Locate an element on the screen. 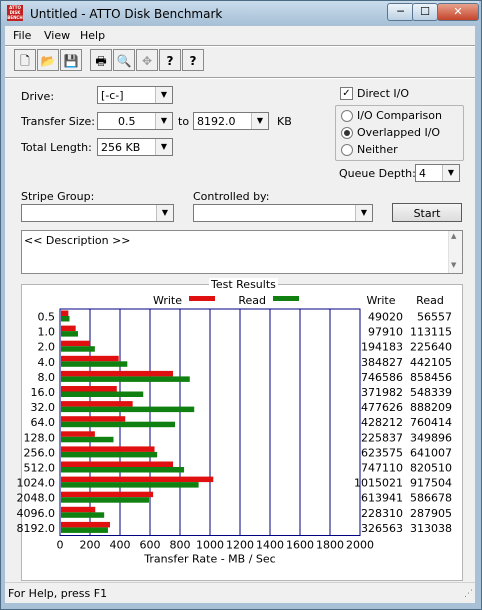 The image size is (482, 610). x-tick-label: 600 is located at coordinates (150, 545).